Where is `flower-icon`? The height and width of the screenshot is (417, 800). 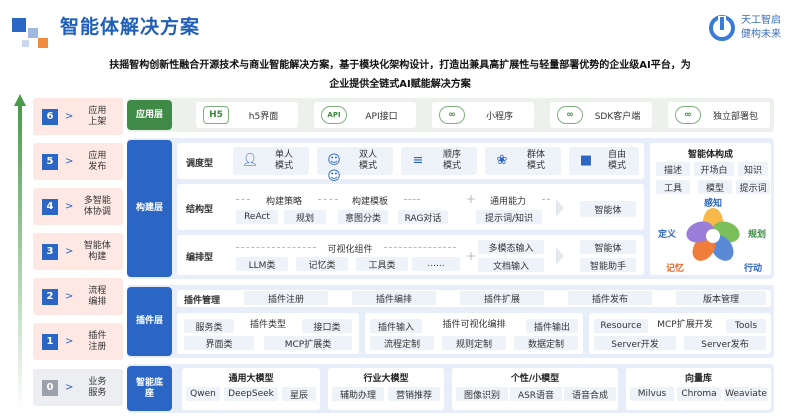
flower-icon is located at coordinates (713, 235).